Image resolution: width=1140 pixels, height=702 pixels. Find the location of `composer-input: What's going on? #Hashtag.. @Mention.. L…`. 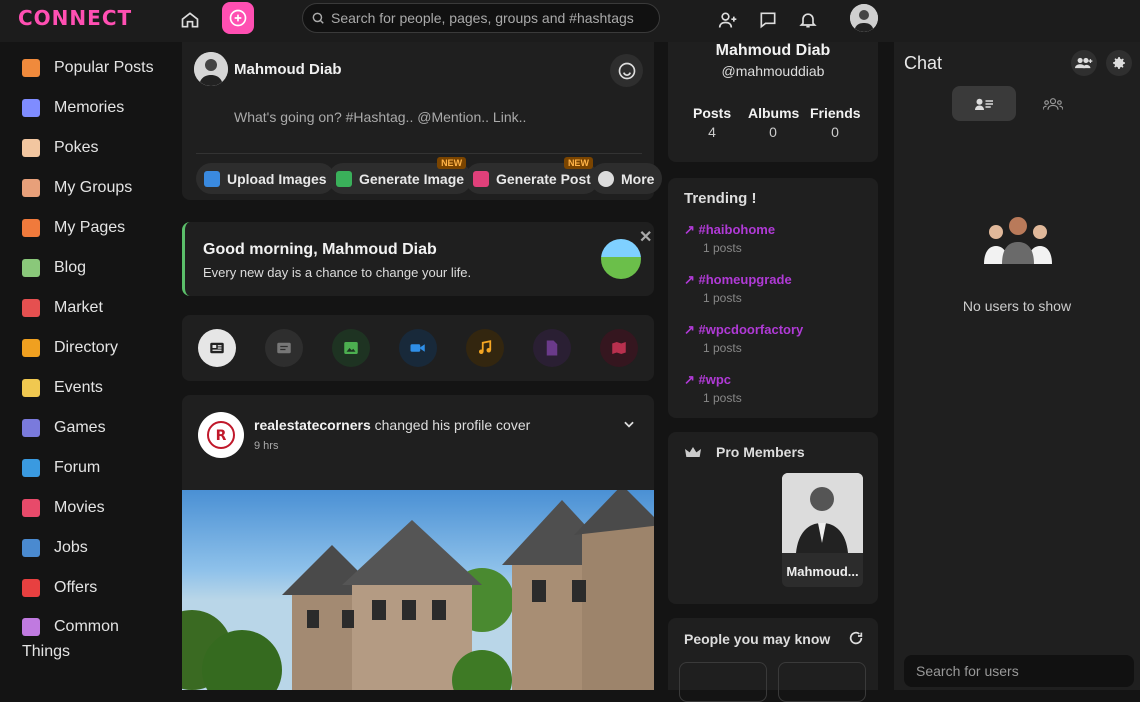

composer-input: What's going on? #Hashtag.. @Mention.. L… is located at coordinates (380, 117).